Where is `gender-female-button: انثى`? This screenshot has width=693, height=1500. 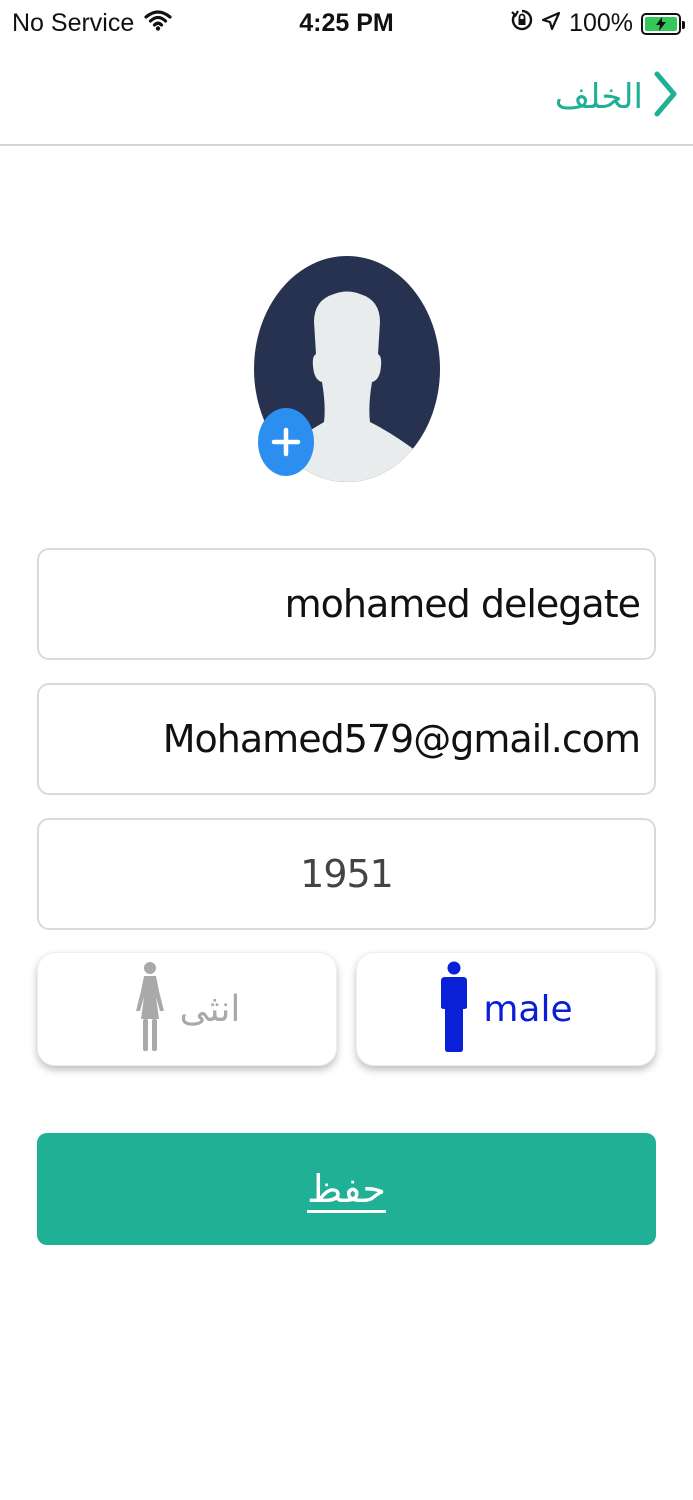
gender-female-button: انثى is located at coordinates (187, 1009).